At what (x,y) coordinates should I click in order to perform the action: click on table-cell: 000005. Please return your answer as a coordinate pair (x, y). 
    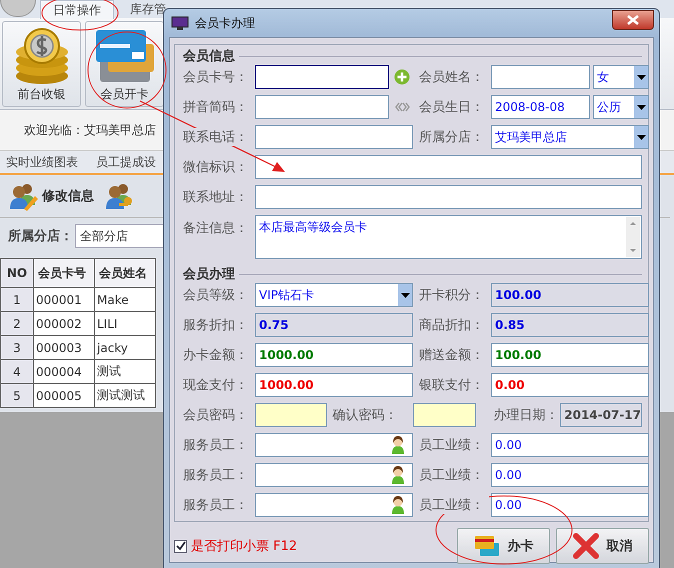
    Looking at the image, I should click on (64, 396).